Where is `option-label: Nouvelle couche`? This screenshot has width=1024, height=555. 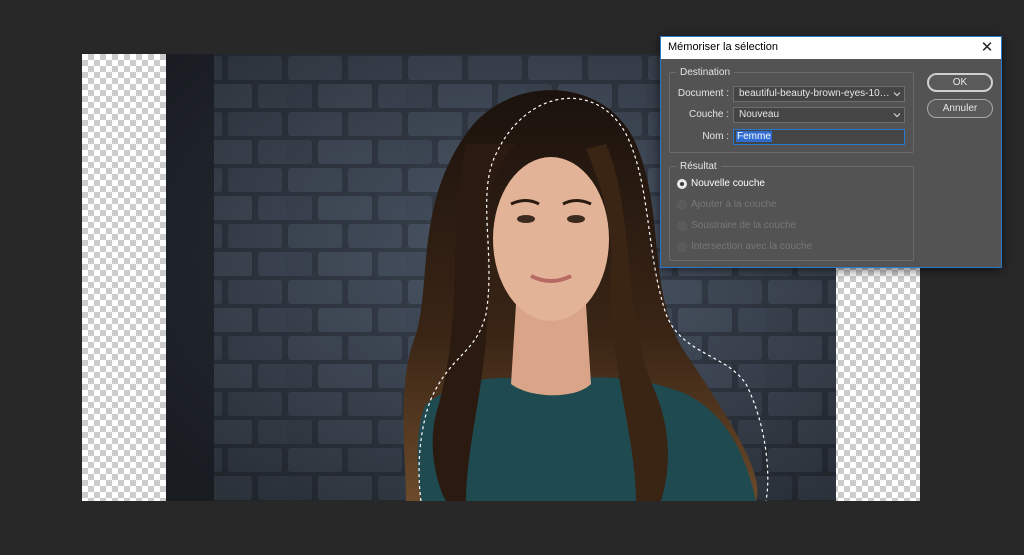
option-label: Nouvelle couche is located at coordinates (728, 183).